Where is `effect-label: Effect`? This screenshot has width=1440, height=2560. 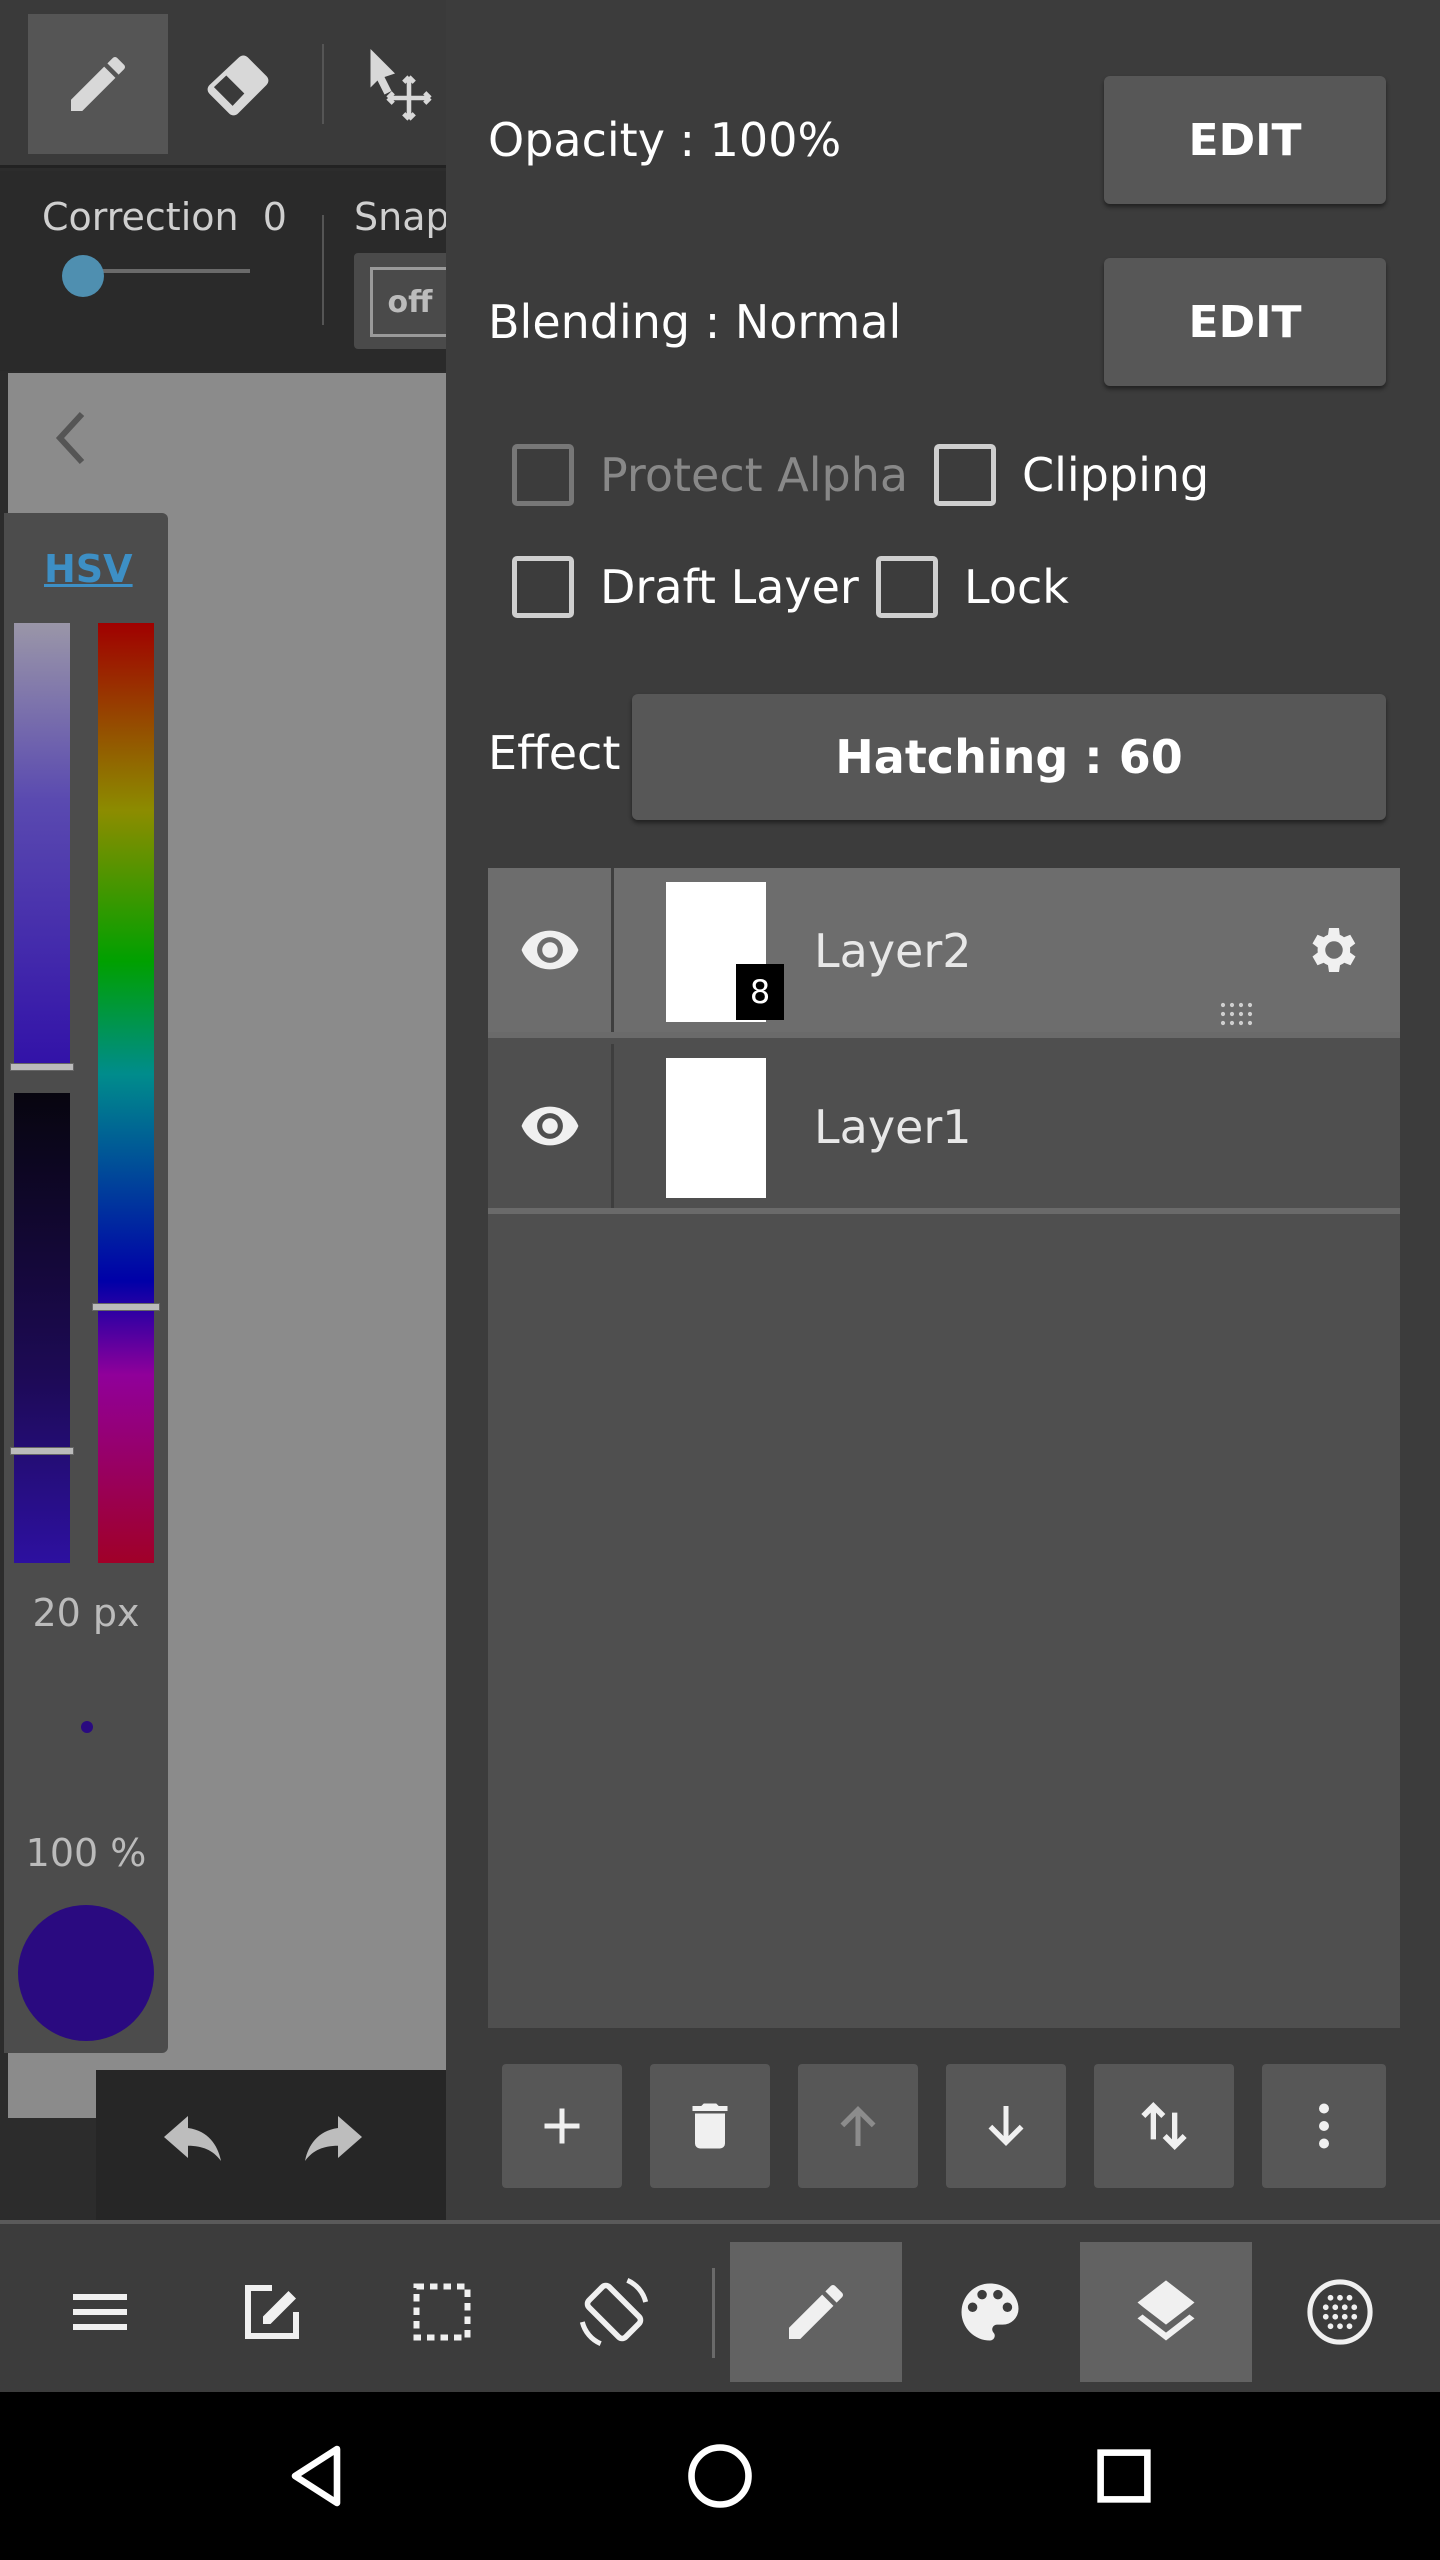 effect-label: Effect is located at coordinates (554, 753).